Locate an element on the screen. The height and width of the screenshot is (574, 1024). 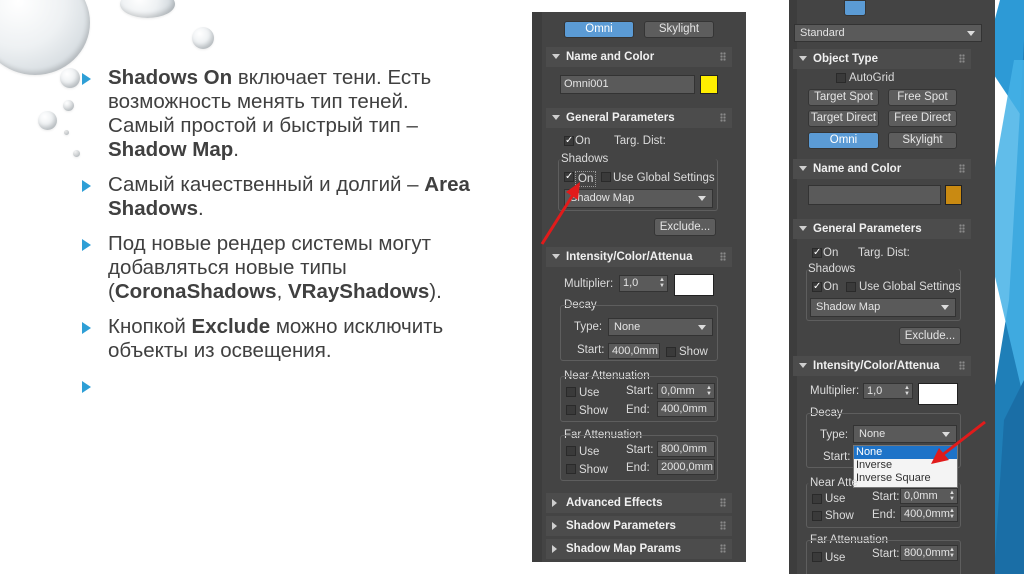
decay-show-label: Show is located at coordinates (693, 352).